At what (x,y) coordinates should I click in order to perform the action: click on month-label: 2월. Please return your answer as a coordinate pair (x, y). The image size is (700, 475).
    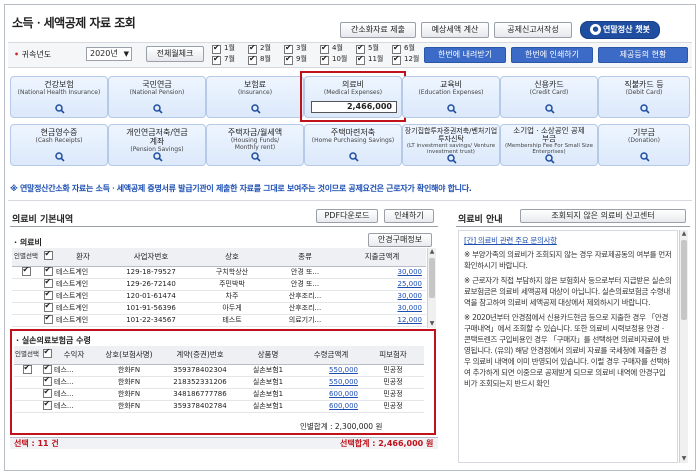
    Looking at the image, I should click on (265, 48).